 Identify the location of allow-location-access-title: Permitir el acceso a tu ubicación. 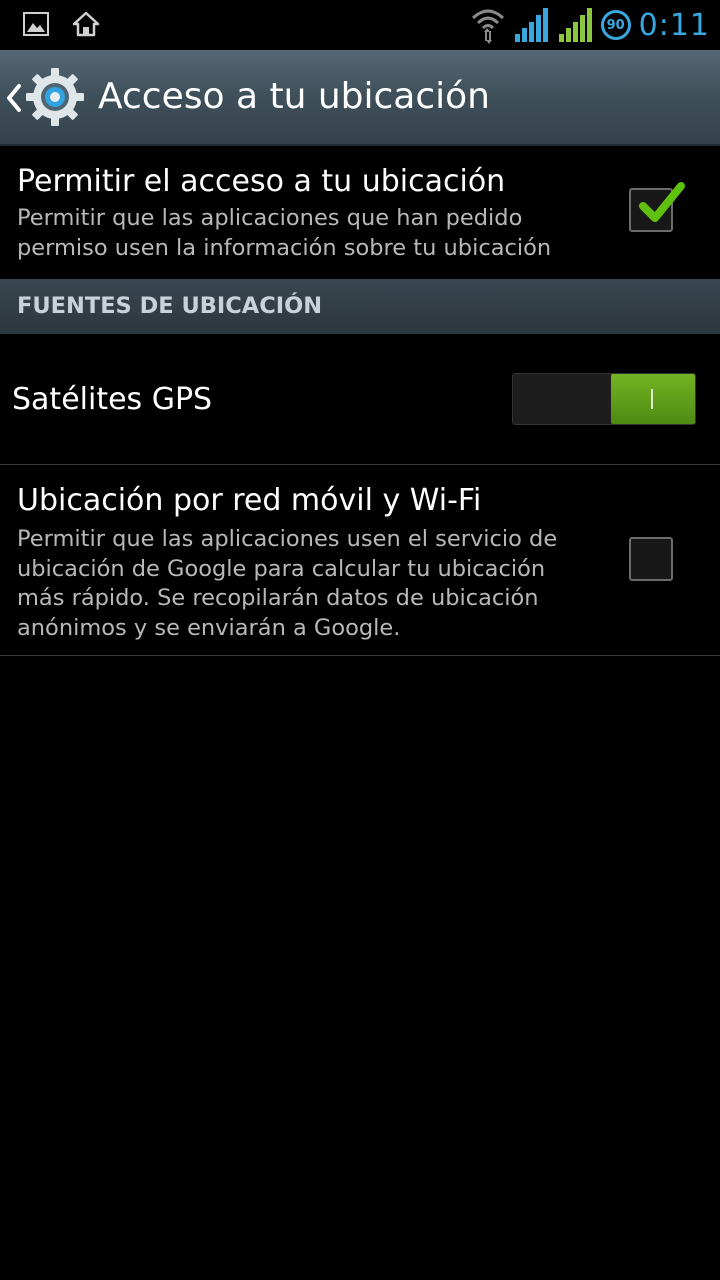
(261, 181).